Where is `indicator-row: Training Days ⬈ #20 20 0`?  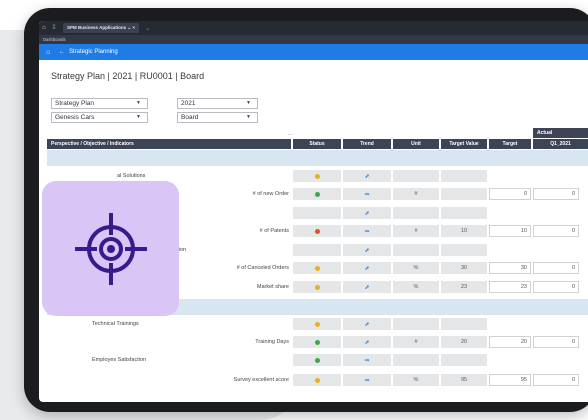
indicator-row: Training Days ⬈ #20 20 0 is located at coordinates (317, 342).